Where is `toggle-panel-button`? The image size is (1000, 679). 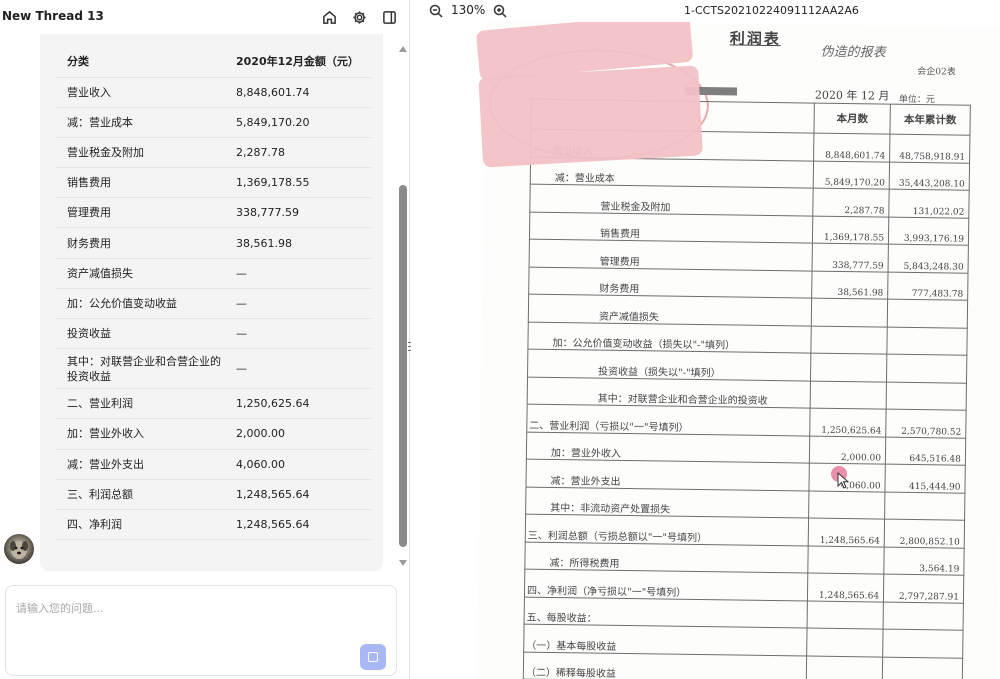 toggle-panel-button is located at coordinates (389, 17).